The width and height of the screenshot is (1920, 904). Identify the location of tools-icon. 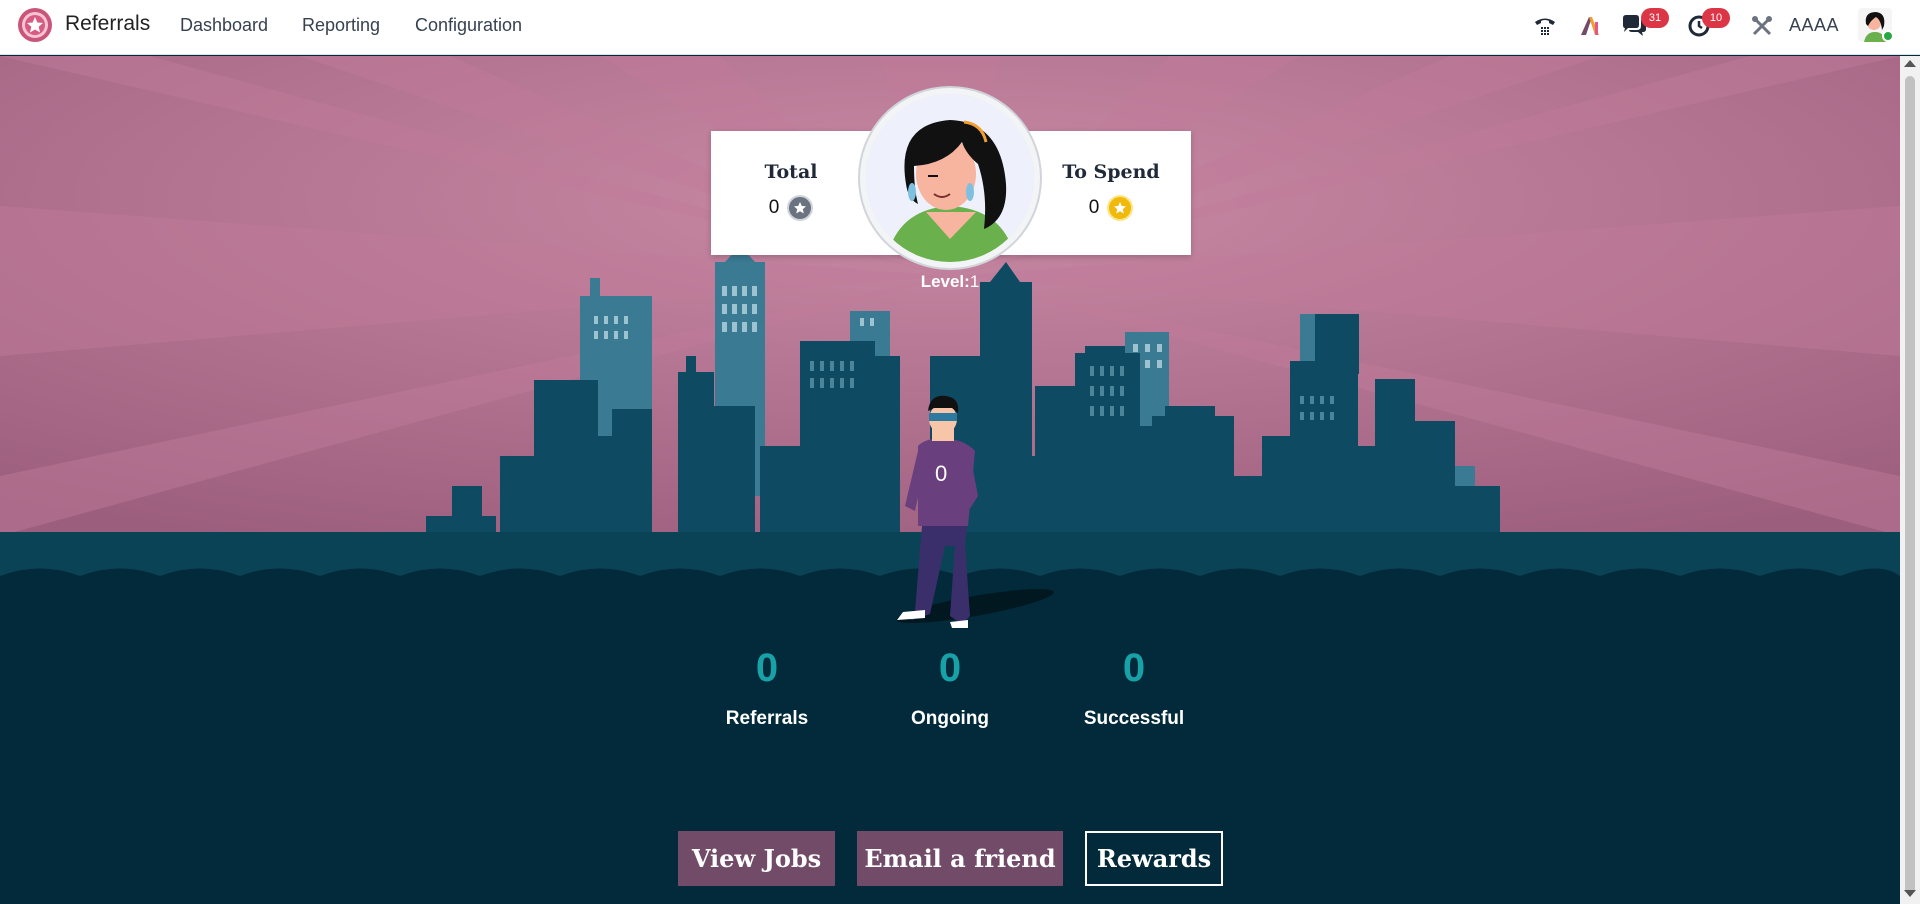
(1762, 26).